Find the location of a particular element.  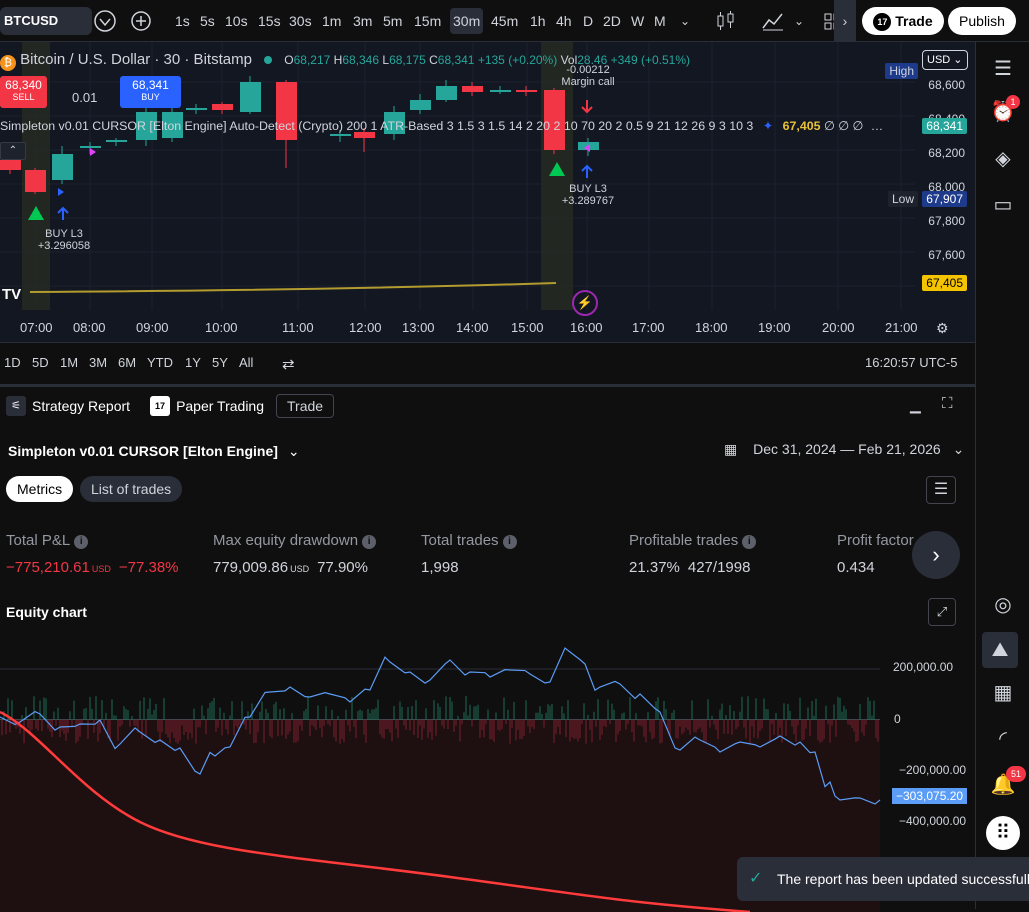

timeframe-1m: 1m is located at coordinates (331, 21).